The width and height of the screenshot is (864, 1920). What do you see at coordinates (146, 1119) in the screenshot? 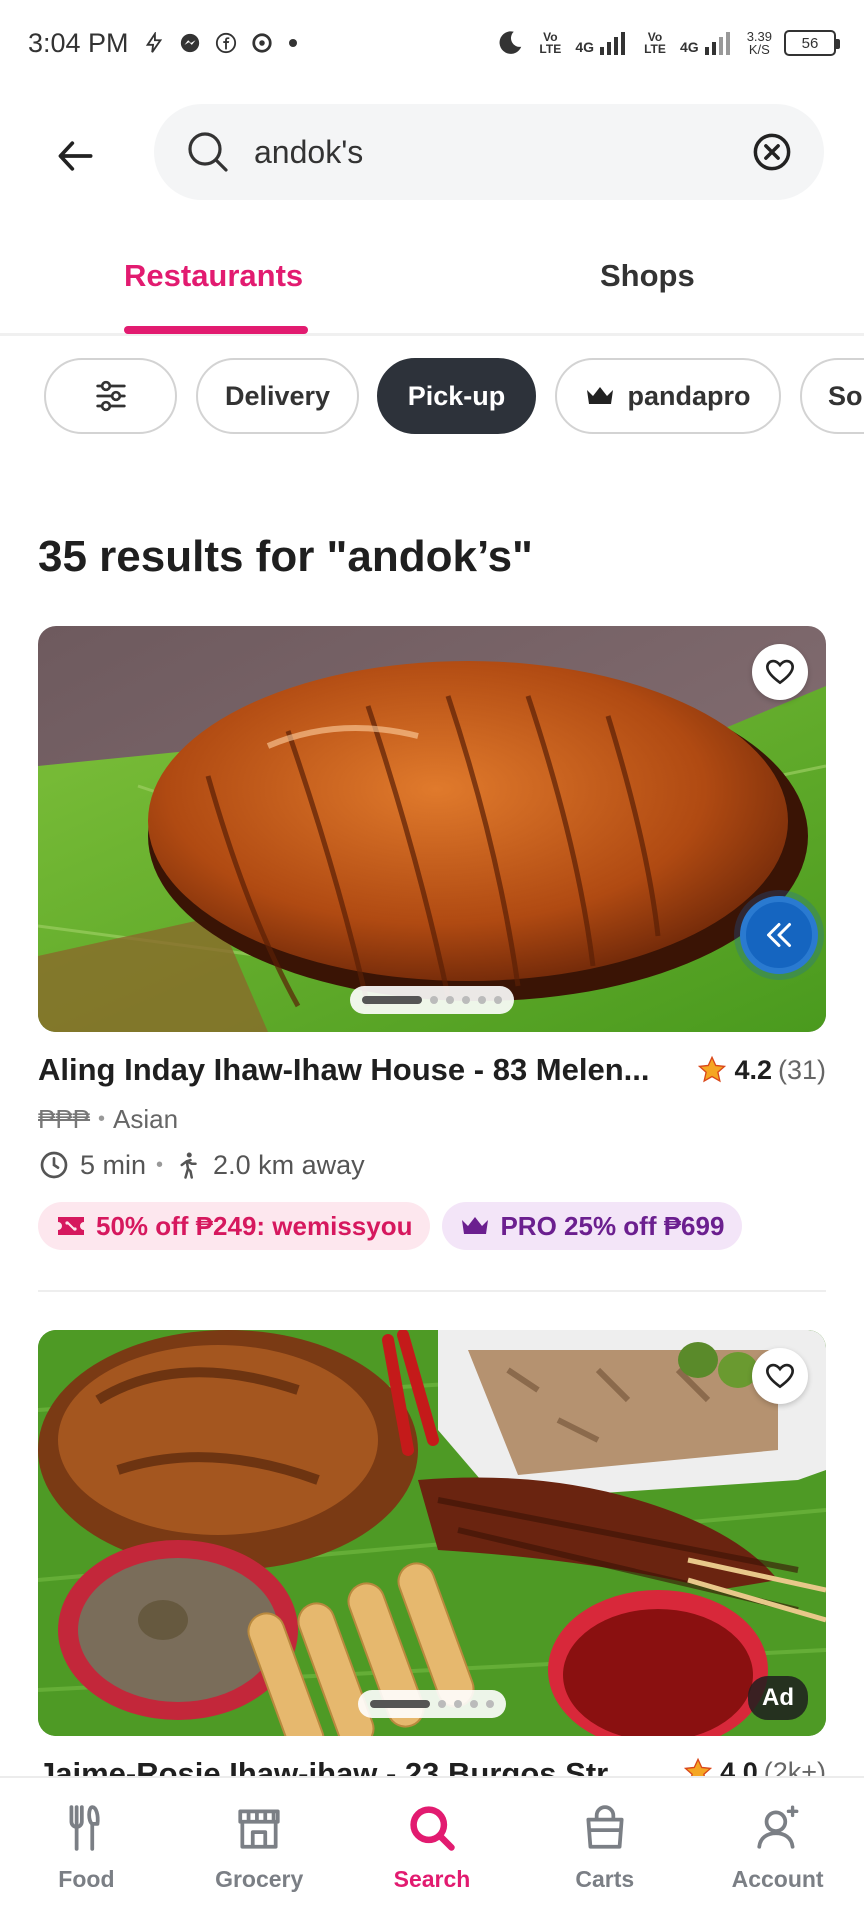
I see `cuisine-label: Asian` at bounding box center [146, 1119].